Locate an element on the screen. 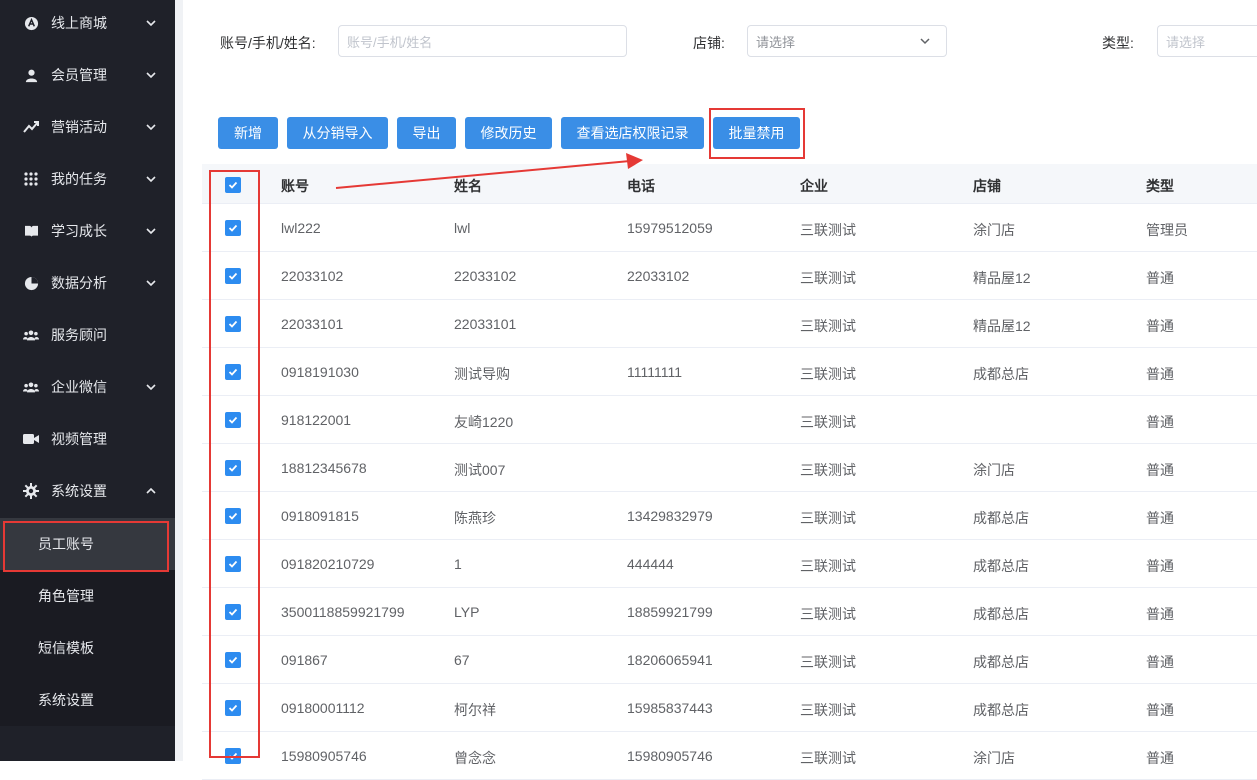 Image resolution: width=1257 pixels, height=780 pixels. menu-label: 营销活动 is located at coordinates (79, 127).